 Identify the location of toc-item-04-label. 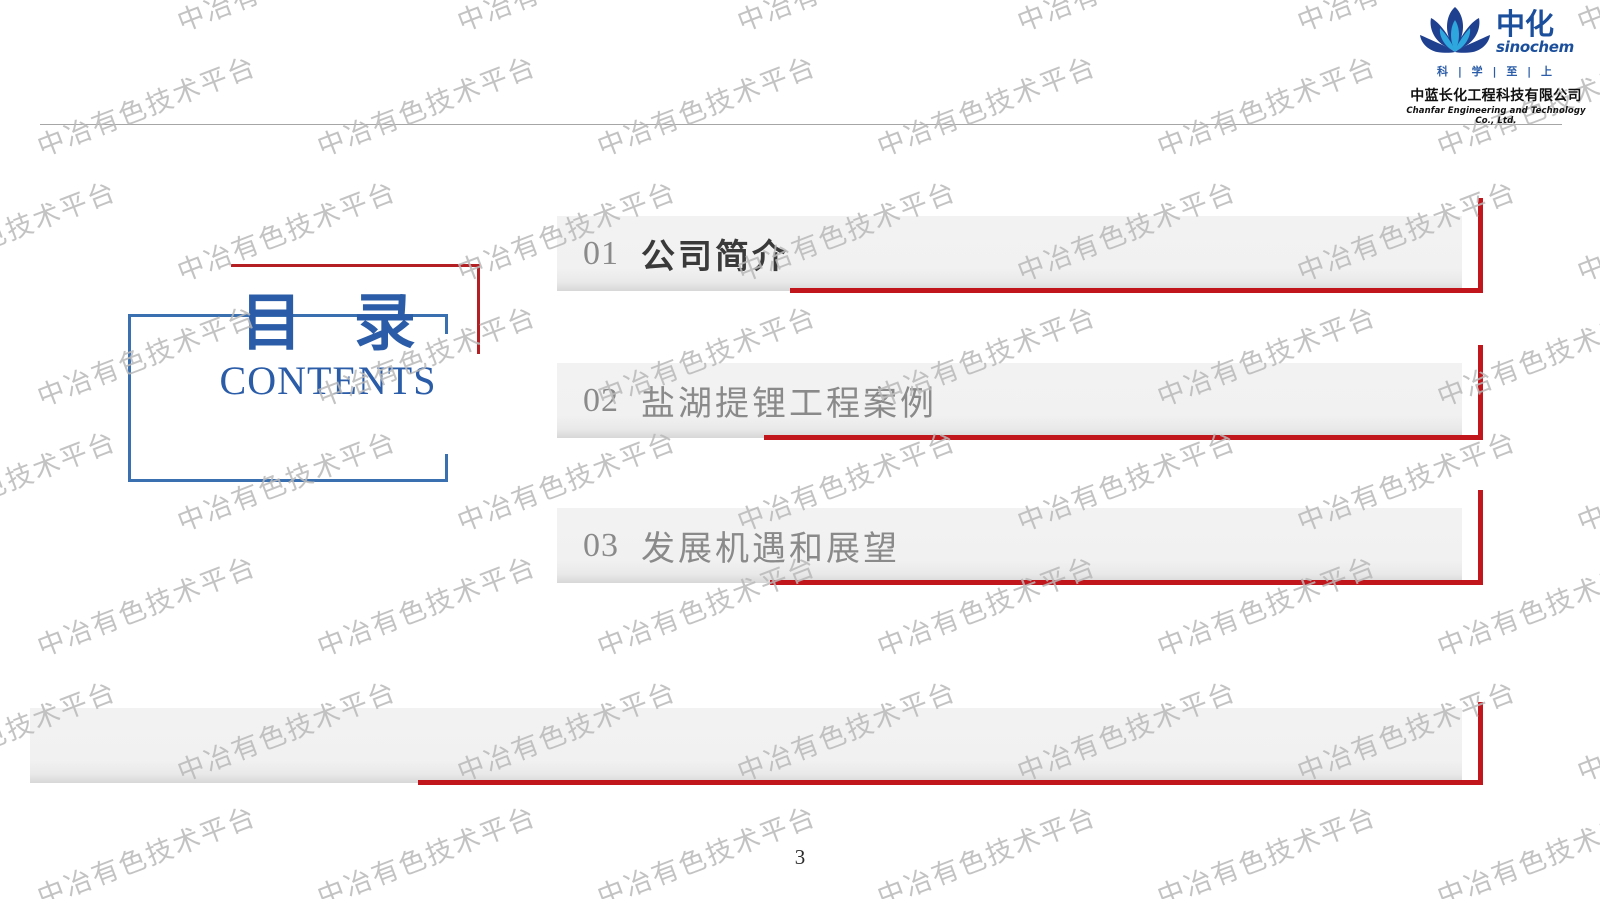
(746, 745).